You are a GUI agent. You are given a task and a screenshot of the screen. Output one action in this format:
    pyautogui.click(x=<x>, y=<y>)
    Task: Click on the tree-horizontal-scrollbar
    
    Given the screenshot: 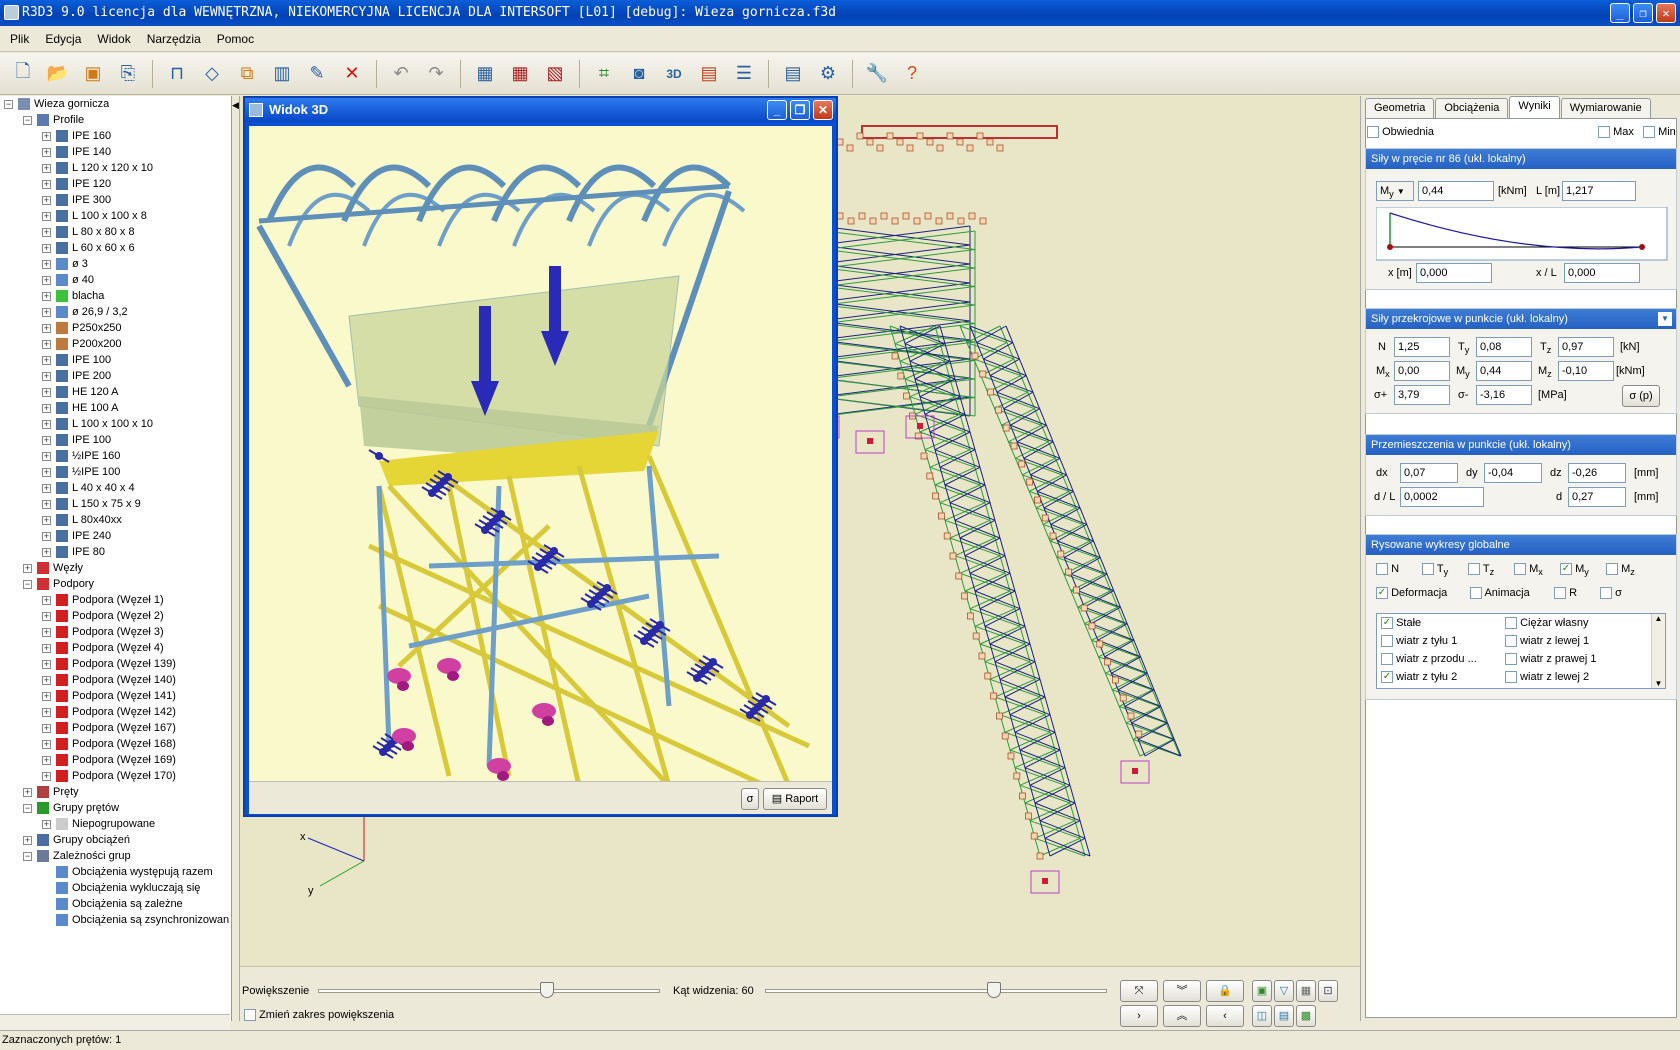 What is the action you would take?
    pyautogui.click(x=115, y=1022)
    